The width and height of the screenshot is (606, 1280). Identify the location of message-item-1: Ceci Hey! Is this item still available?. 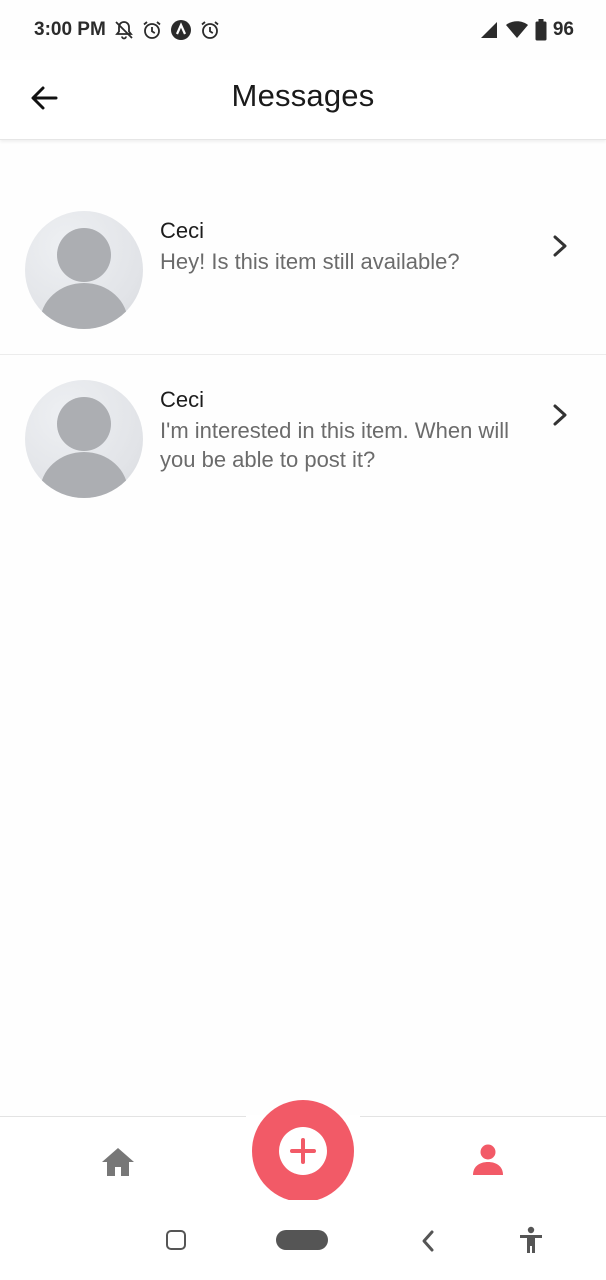
(303, 270).